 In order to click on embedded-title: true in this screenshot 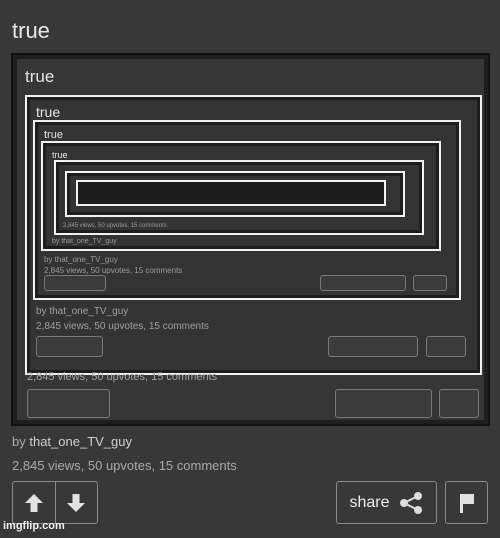, I will do `click(40, 76)`.